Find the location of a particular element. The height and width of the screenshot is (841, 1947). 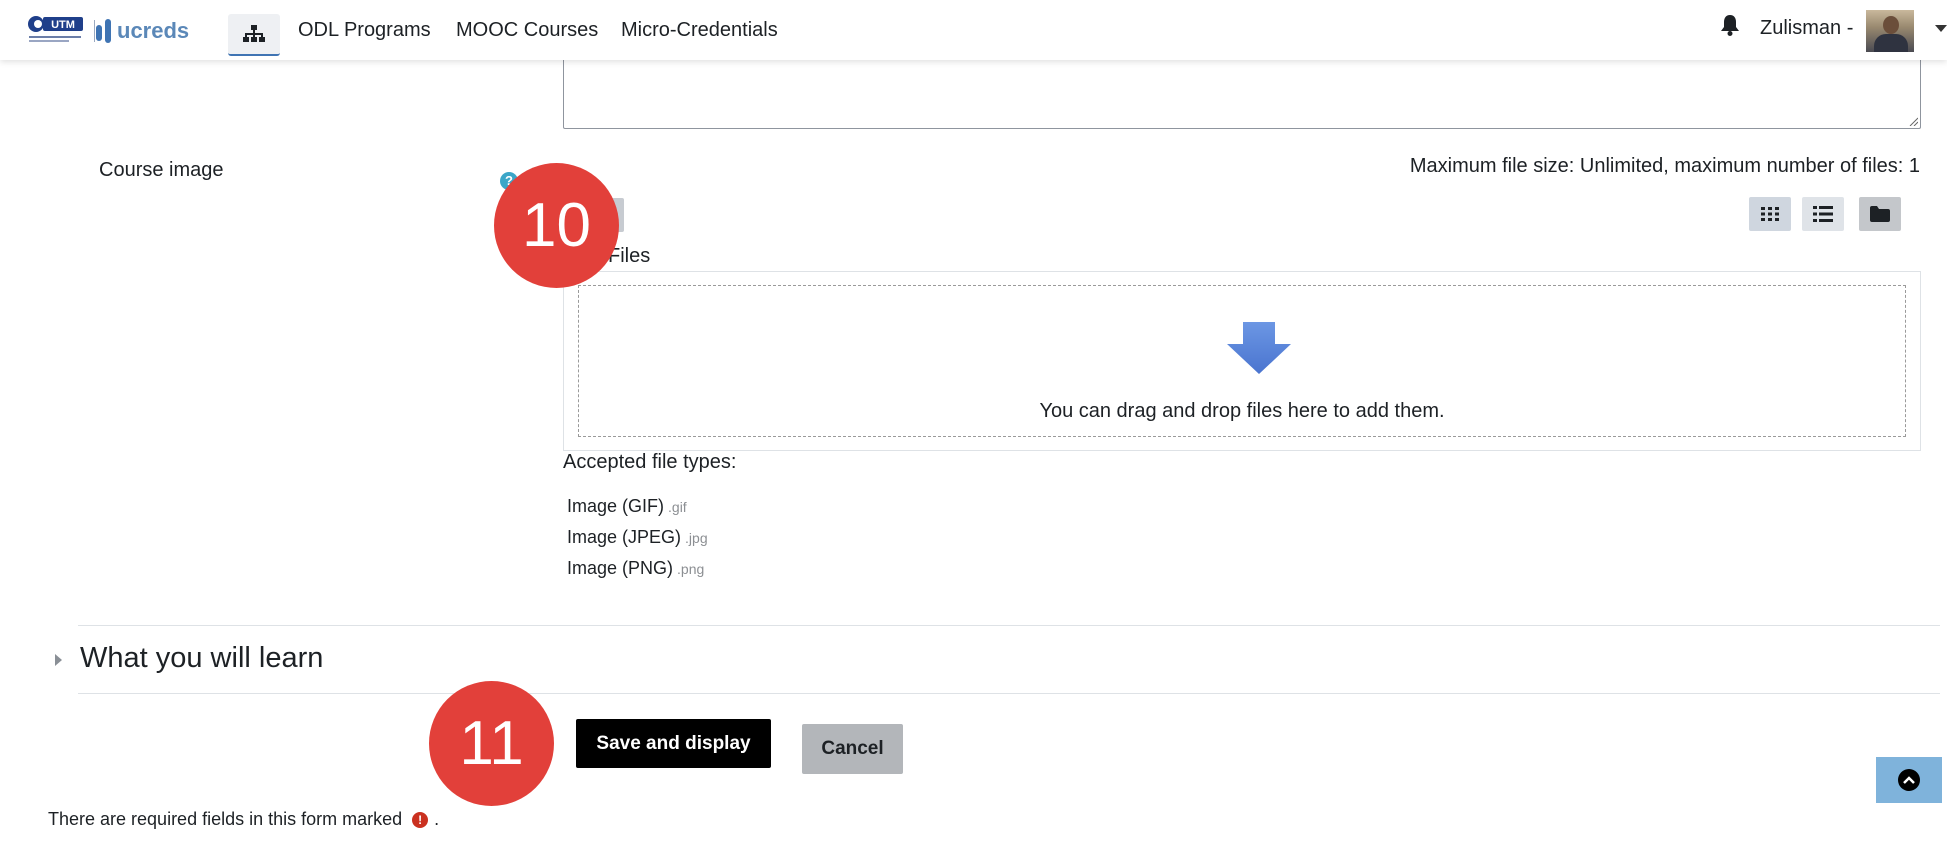

section-title-what-you-will-learn: What you will learn is located at coordinates (201, 658).